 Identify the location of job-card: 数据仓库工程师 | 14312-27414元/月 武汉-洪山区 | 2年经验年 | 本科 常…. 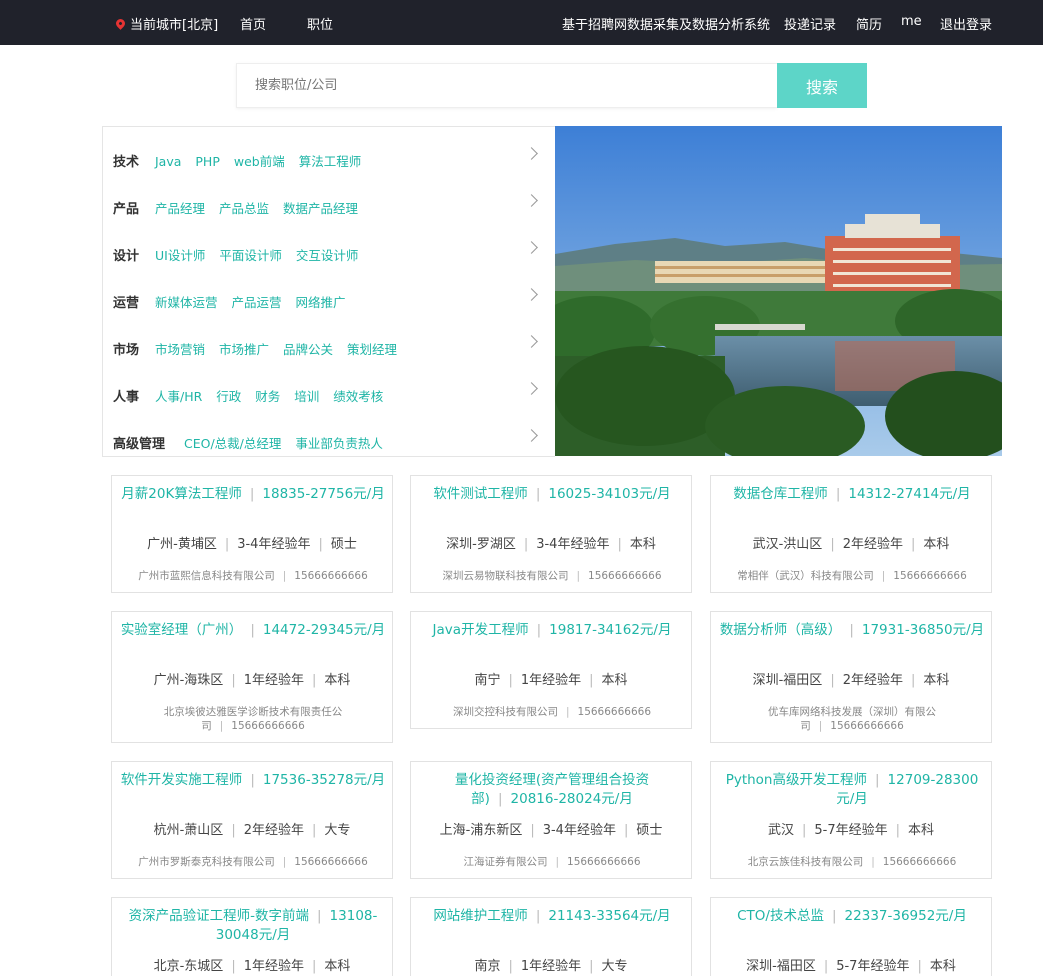
(851, 534).